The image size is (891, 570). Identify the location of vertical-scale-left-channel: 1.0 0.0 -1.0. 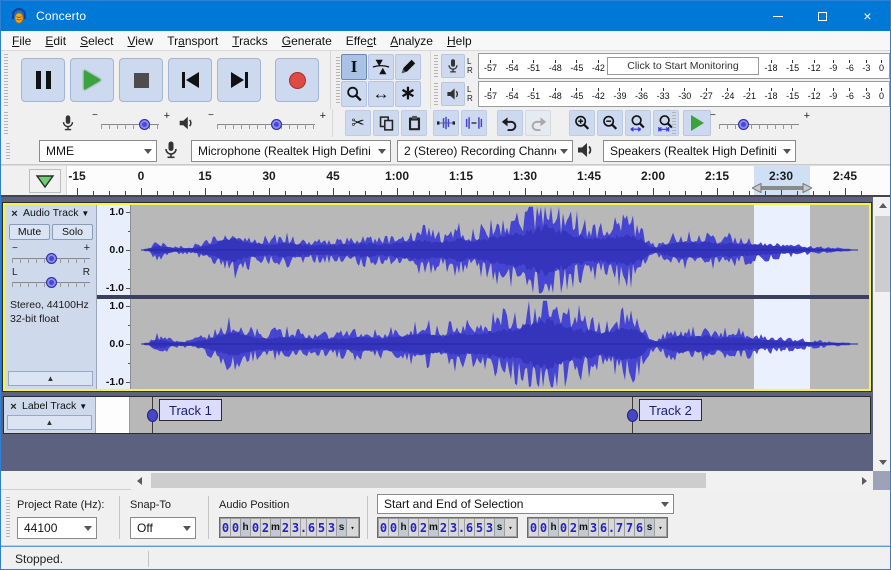
(114, 250).